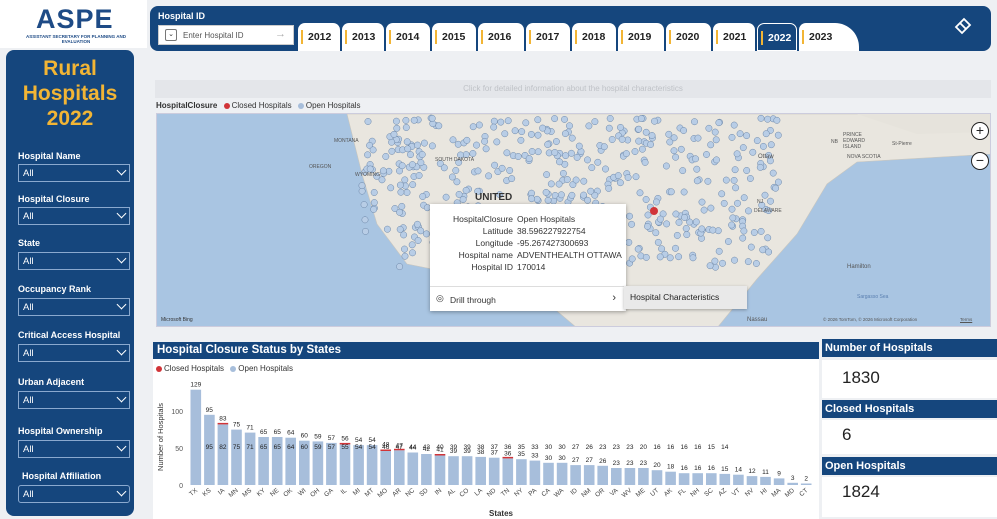 Image resolution: width=997 pixels, height=519 pixels. What do you see at coordinates (594, 37) in the screenshot?
I see `tab-2018: 2018` at bounding box center [594, 37].